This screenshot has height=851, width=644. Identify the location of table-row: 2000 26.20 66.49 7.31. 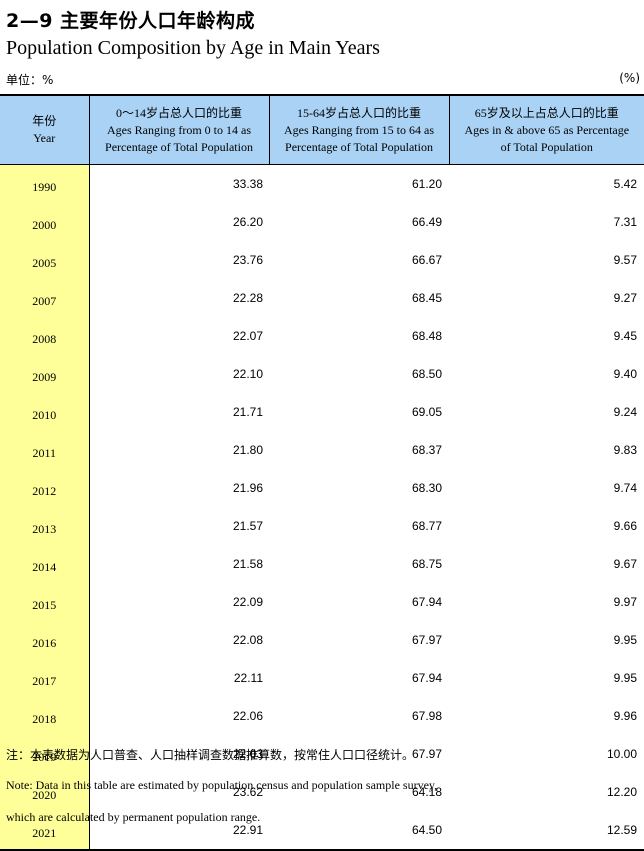
(322, 222).